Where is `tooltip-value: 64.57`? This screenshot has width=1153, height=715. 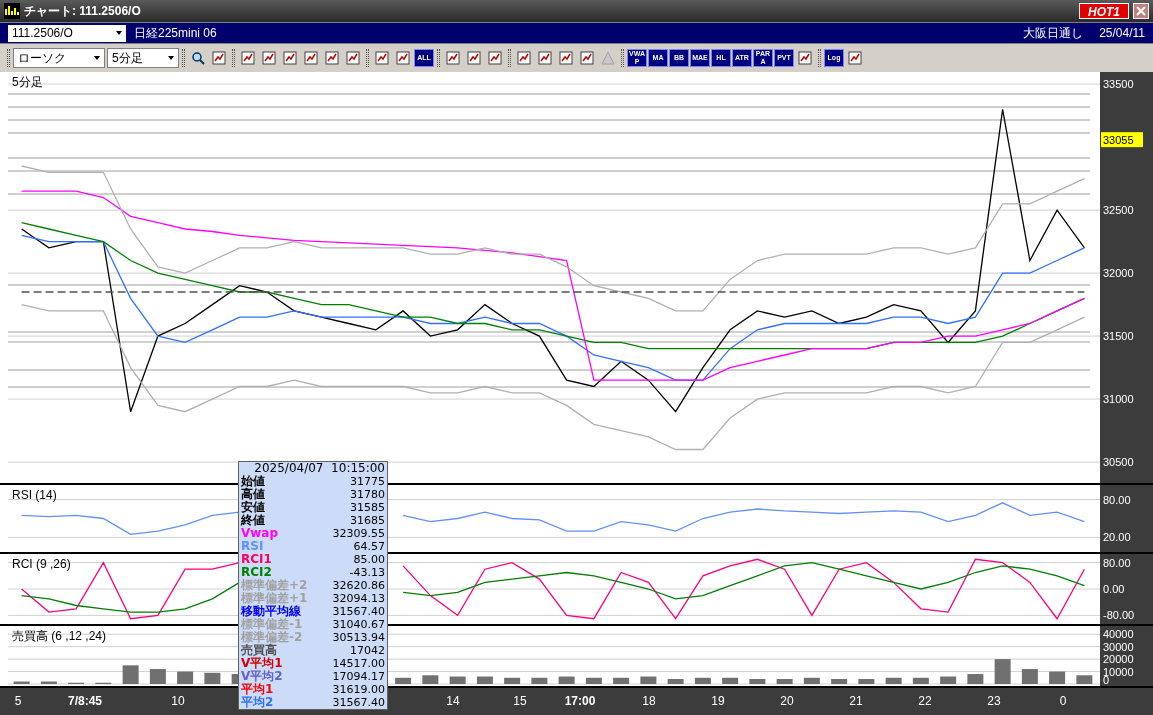
tooltip-value: 64.57 is located at coordinates (369, 546).